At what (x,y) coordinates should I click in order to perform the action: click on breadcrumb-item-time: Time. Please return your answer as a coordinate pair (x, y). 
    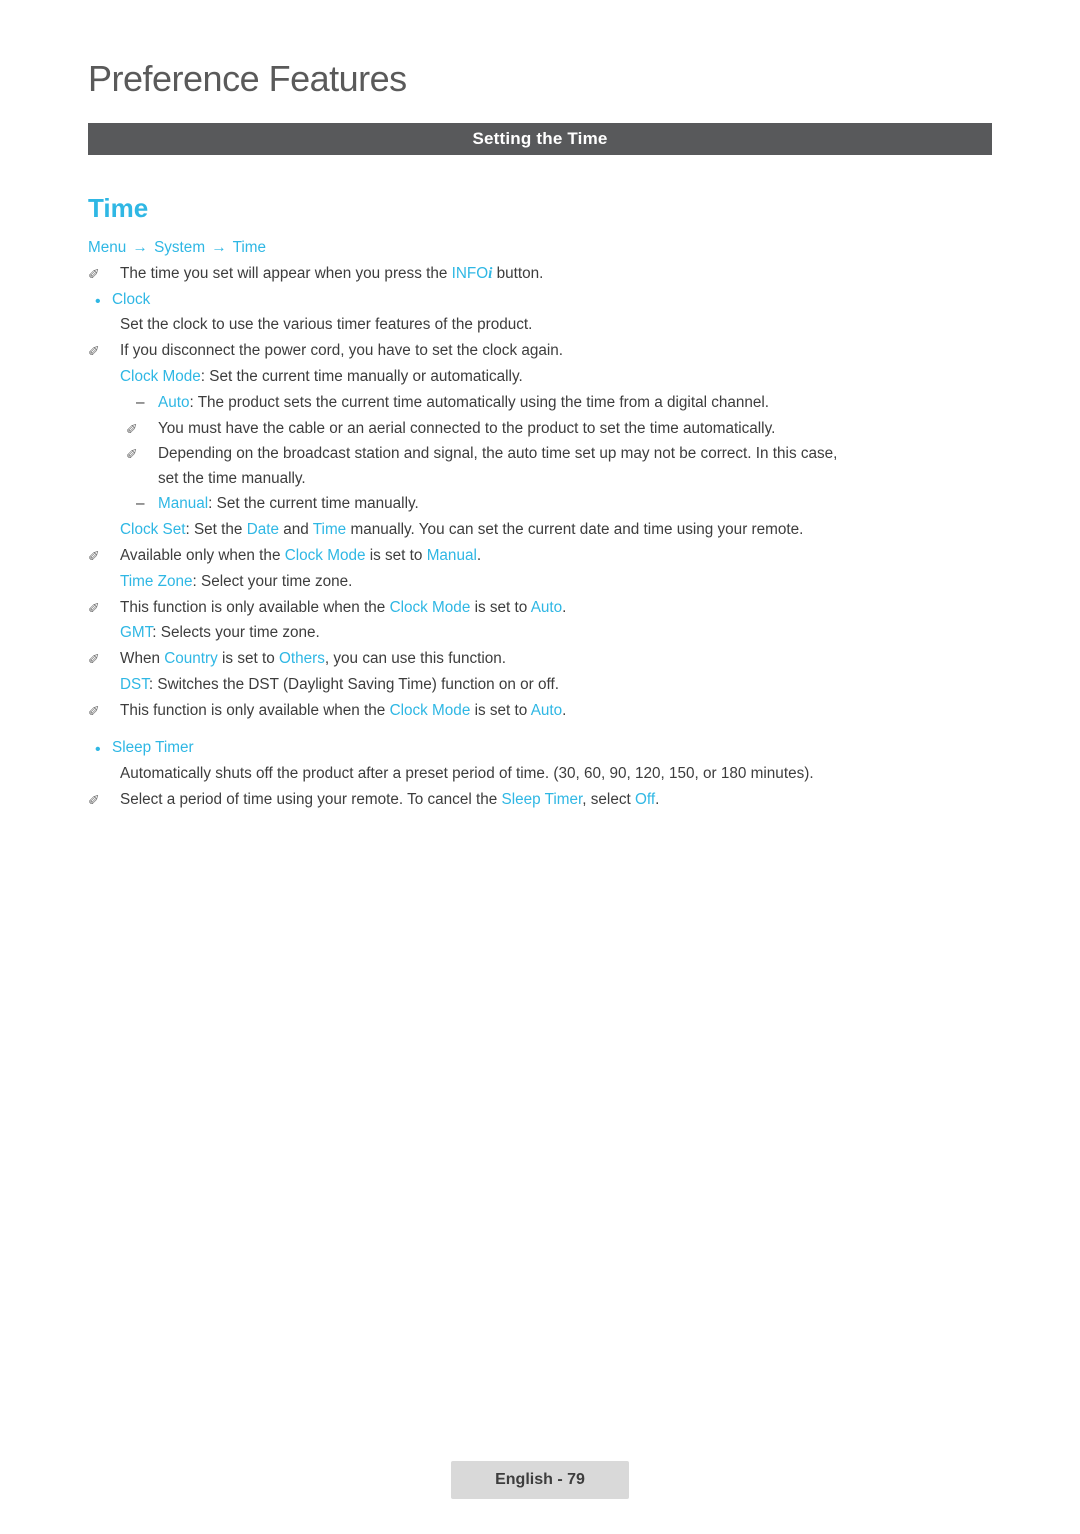
    Looking at the image, I should click on (249, 247).